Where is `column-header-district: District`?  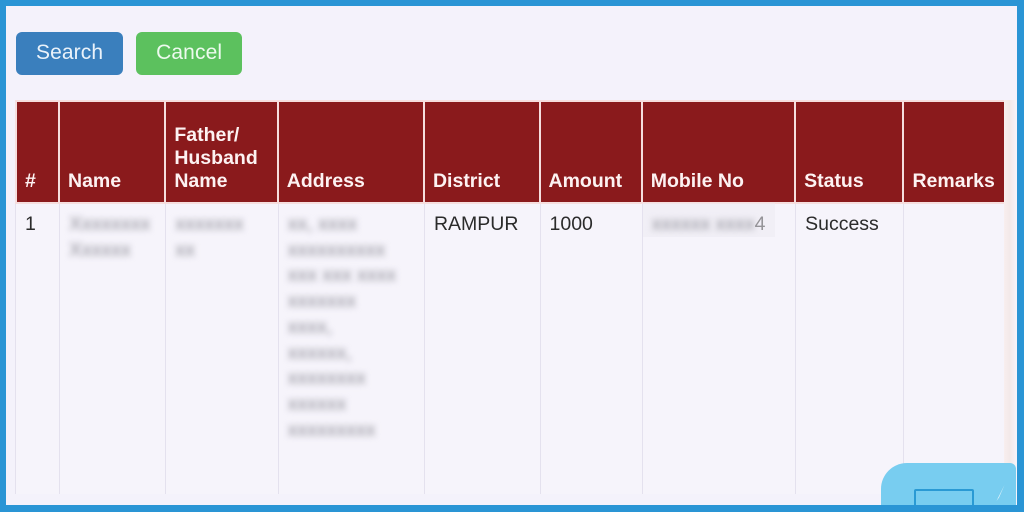 column-header-district: District is located at coordinates (482, 152).